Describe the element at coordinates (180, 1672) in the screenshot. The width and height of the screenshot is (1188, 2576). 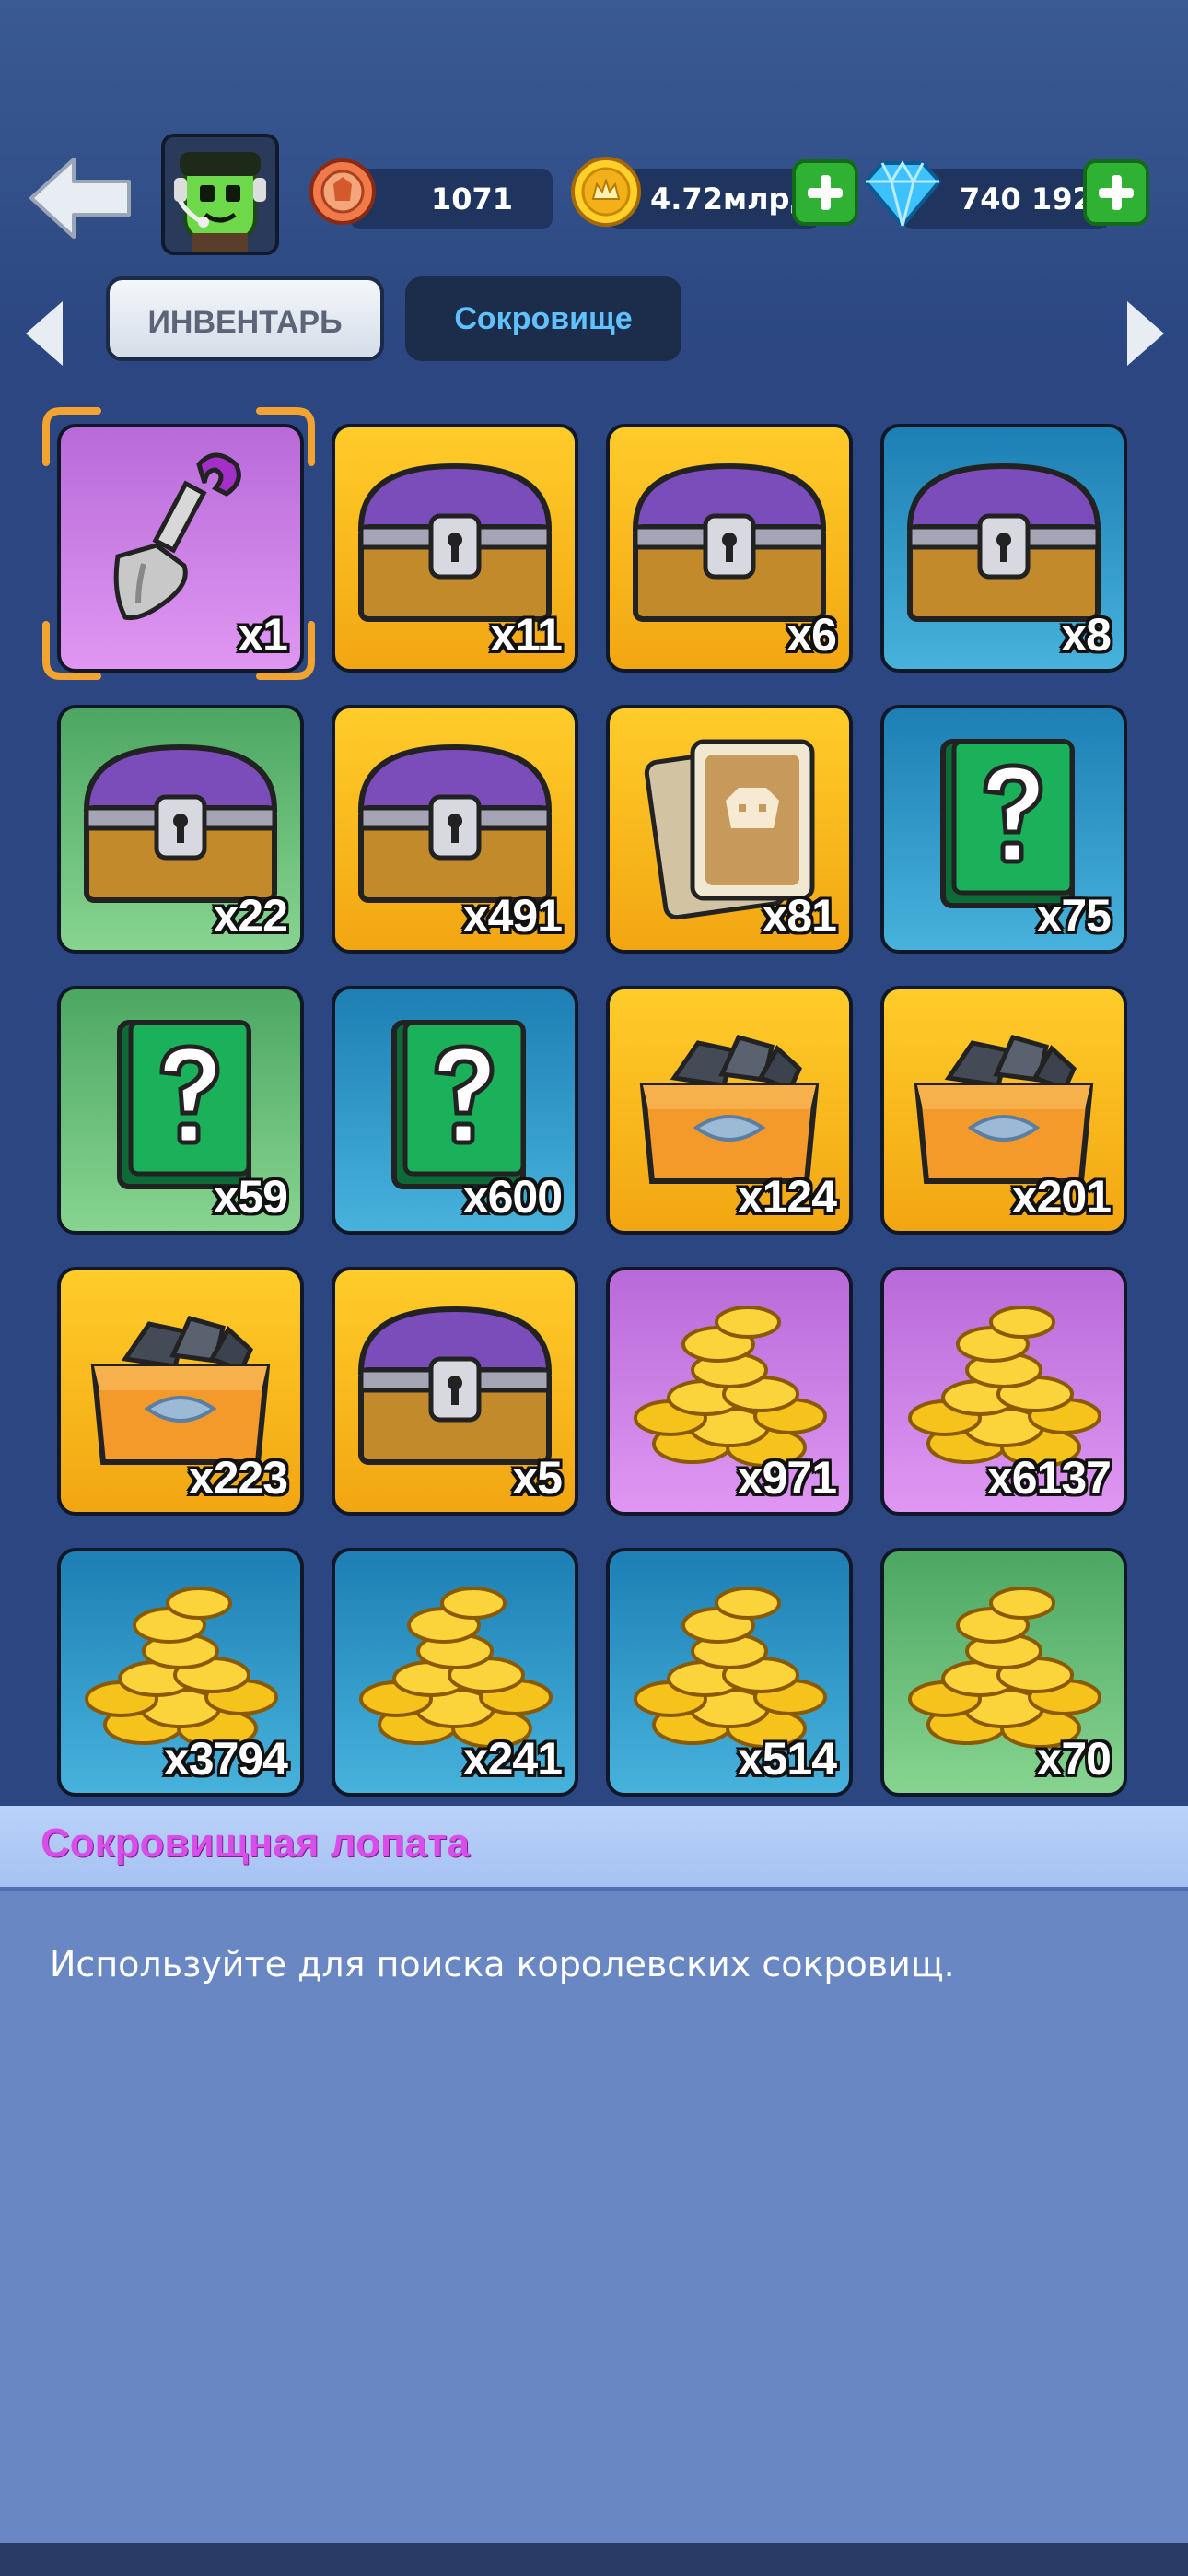
I see `item-cell-gold-coins-3: x3794` at that location.